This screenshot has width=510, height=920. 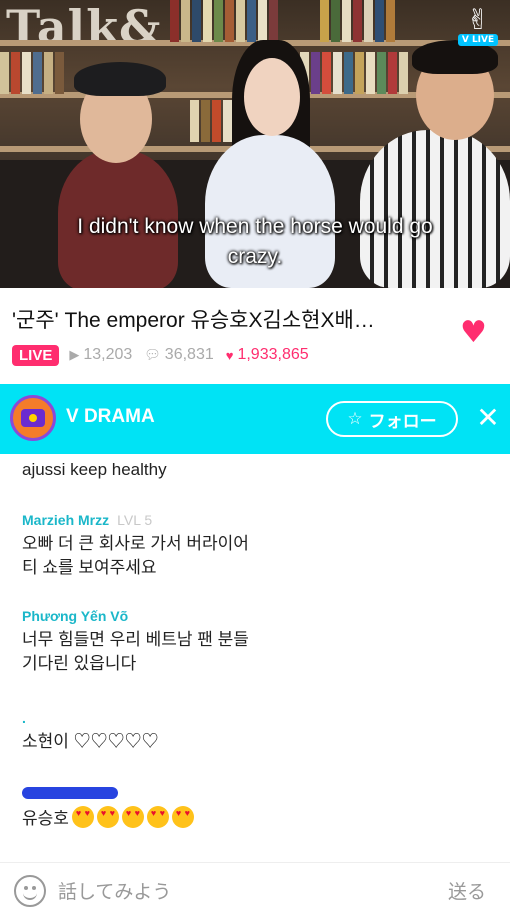 I want to click on vlive-logo-icon: ✌ V LIVE, so click(x=478, y=27).